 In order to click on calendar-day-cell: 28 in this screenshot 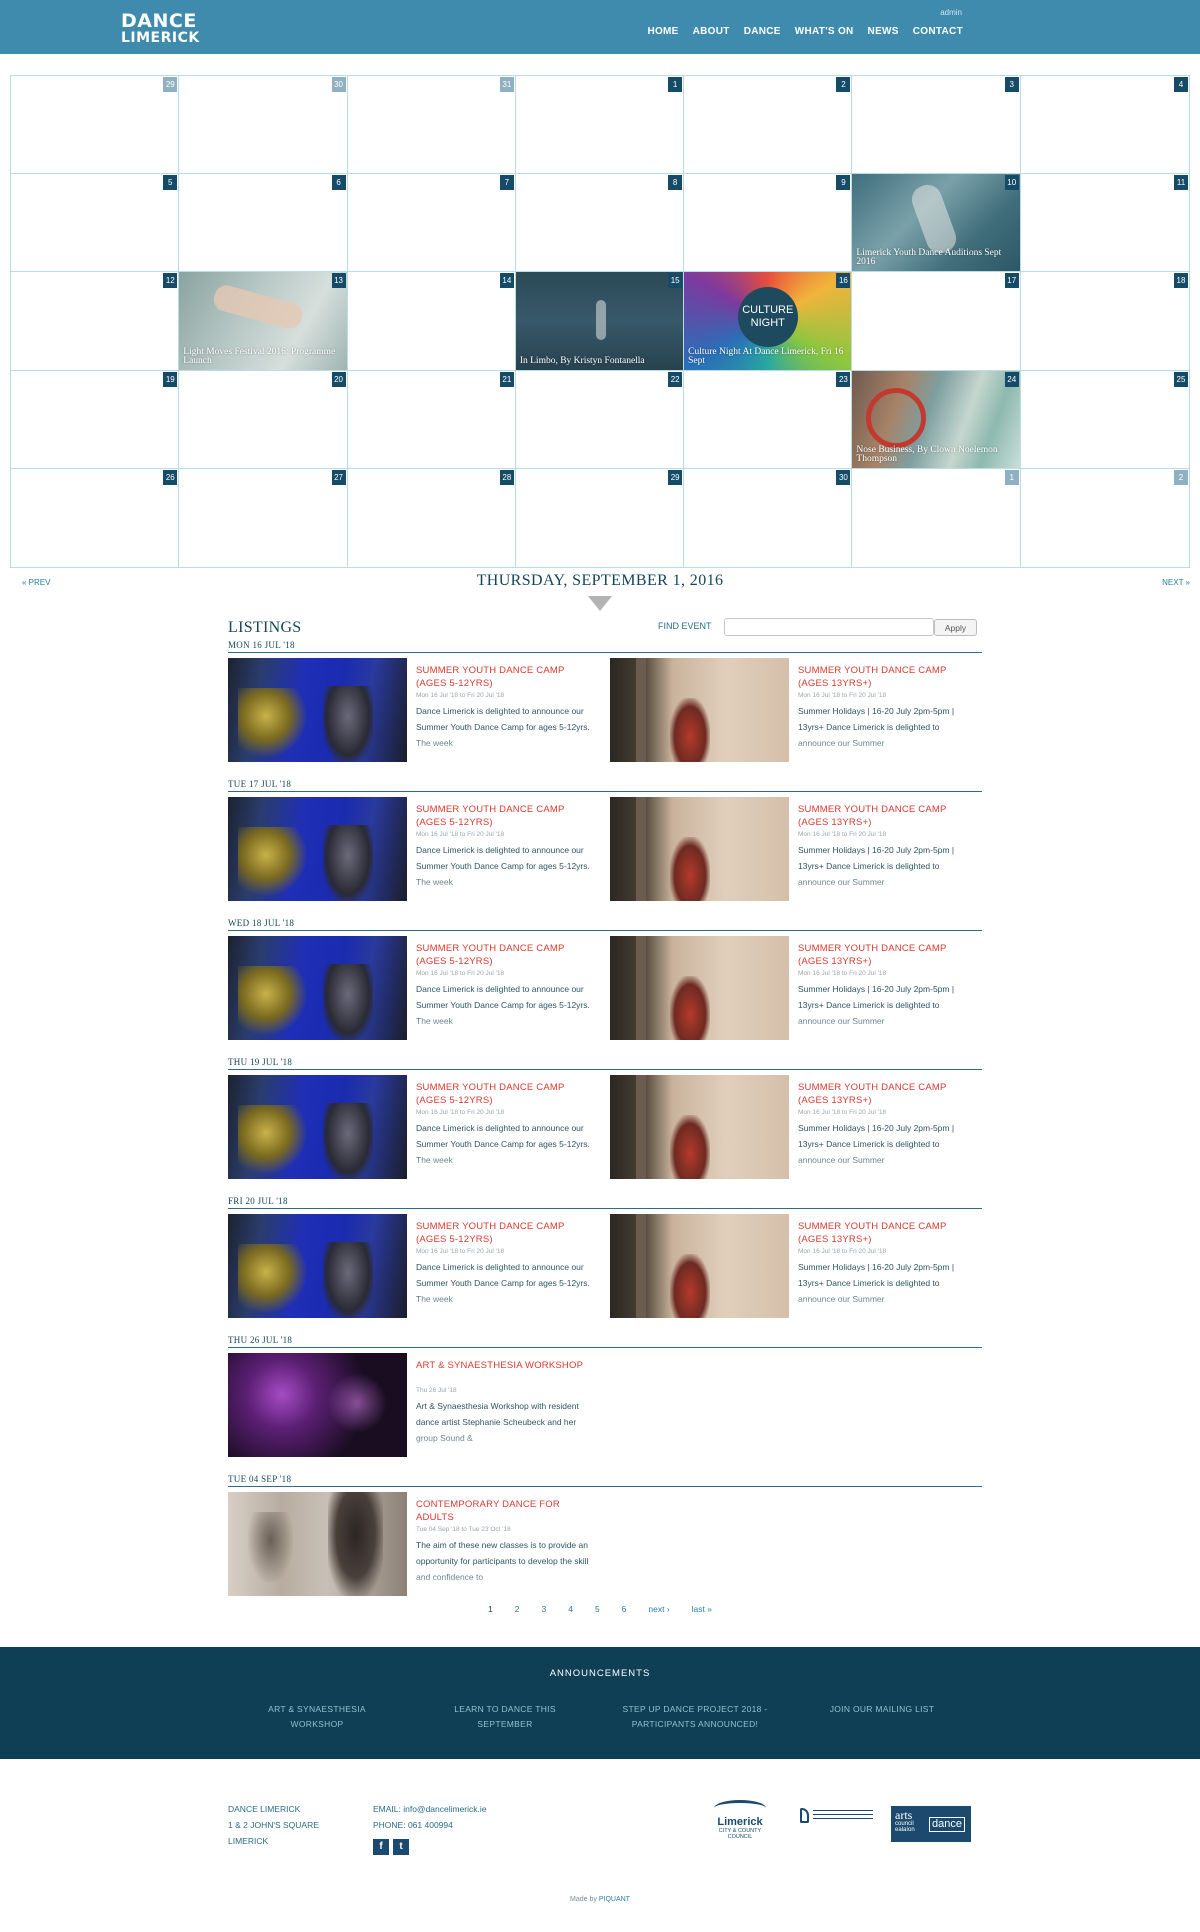, I will do `click(432, 517)`.